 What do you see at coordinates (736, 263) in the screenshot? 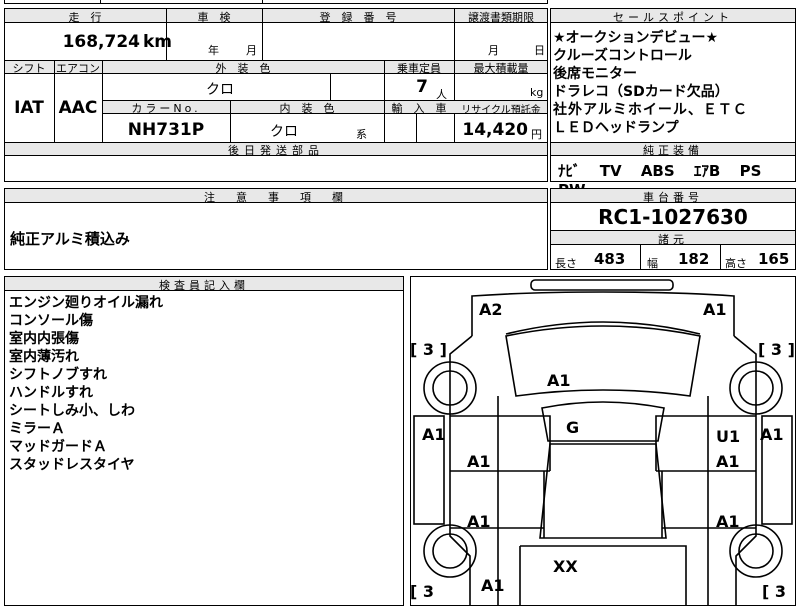
I see `height-label: 高さ` at bounding box center [736, 263].